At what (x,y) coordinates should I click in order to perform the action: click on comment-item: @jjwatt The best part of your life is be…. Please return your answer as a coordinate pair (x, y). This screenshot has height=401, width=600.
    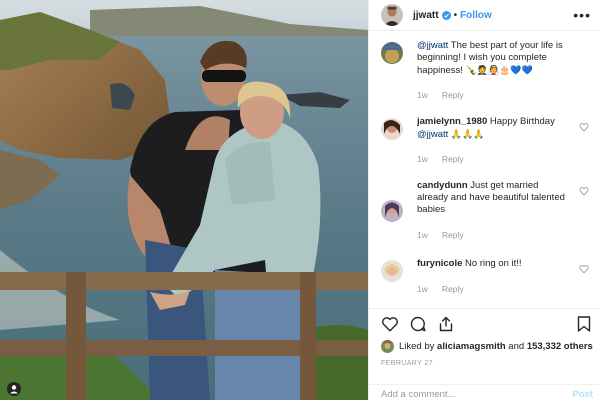
    Looking at the image, I should click on (485, 75).